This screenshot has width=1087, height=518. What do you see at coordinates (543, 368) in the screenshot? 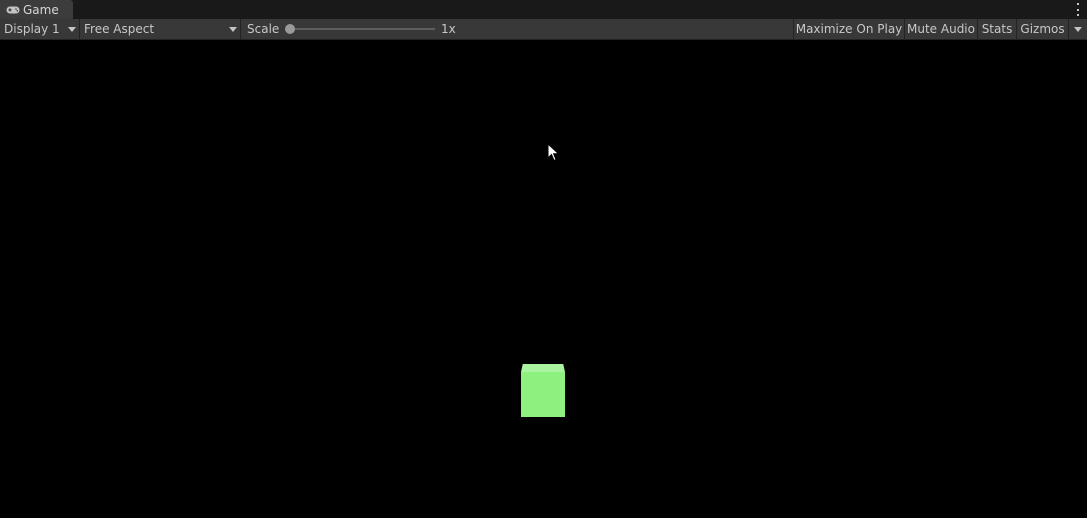
I see `cube-top-face` at bounding box center [543, 368].